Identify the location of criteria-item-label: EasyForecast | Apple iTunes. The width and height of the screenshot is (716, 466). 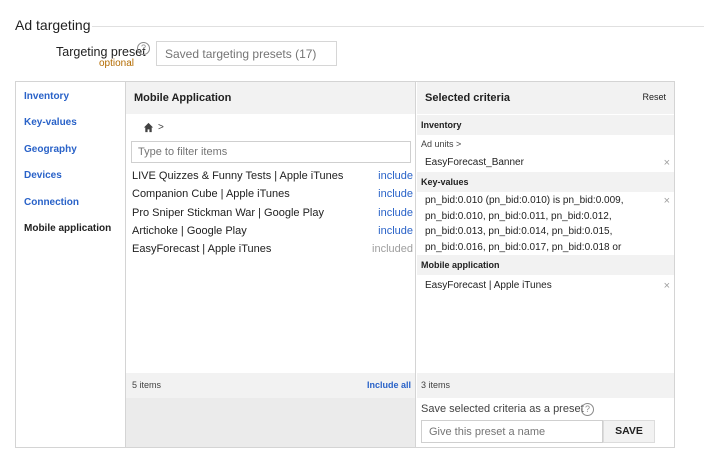
(488, 285).